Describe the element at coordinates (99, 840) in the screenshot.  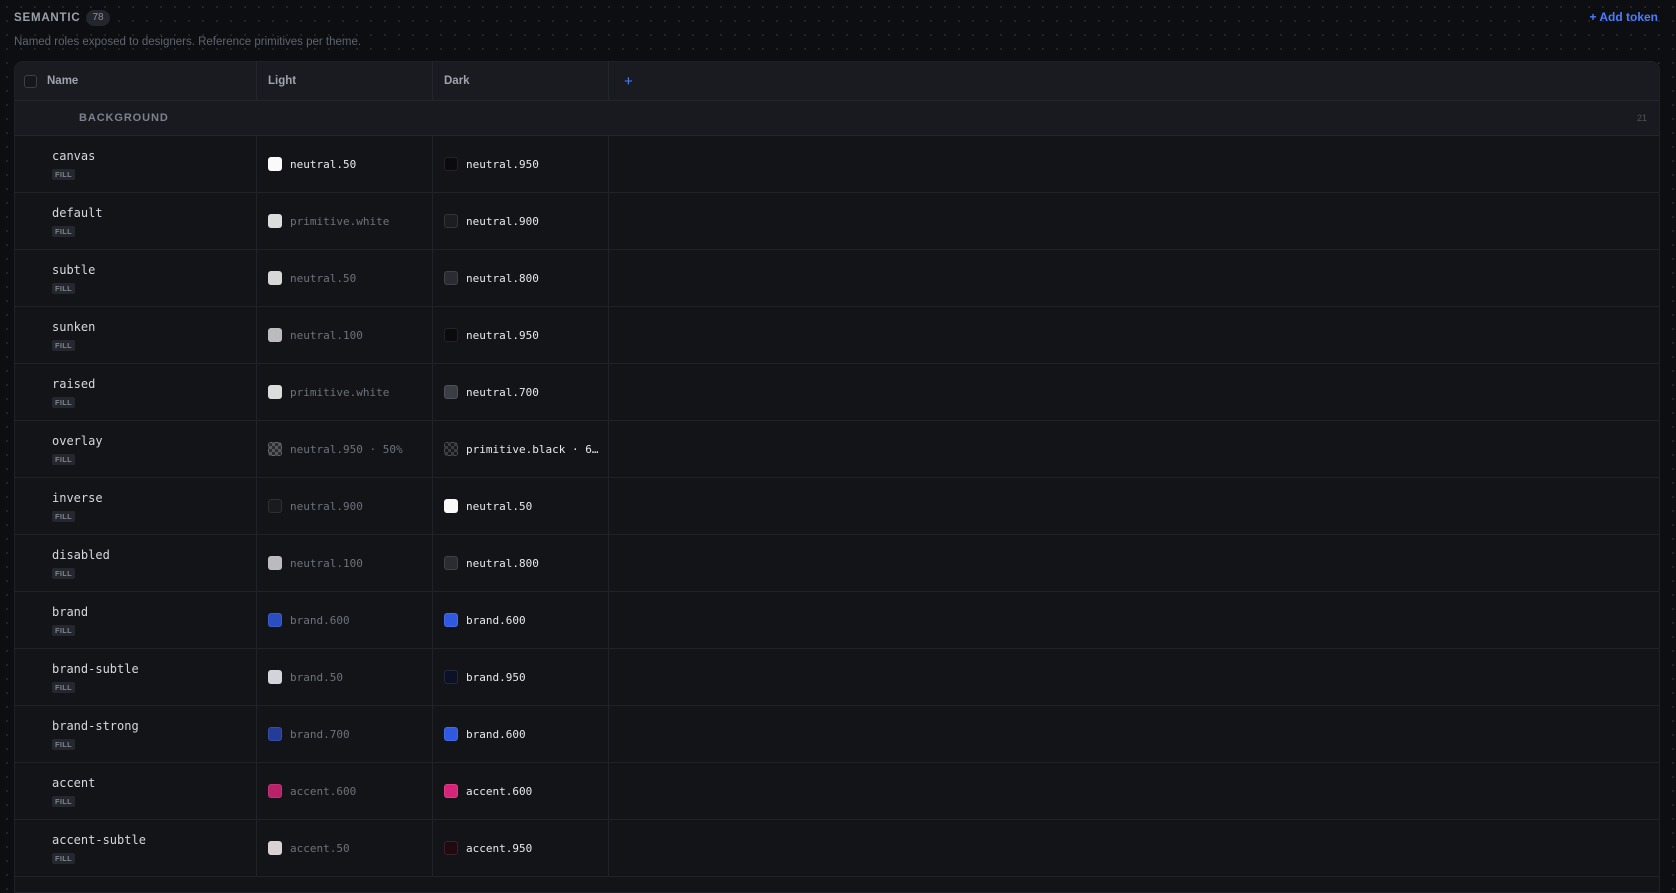
I see `token-name: accent-subtle` at that location.